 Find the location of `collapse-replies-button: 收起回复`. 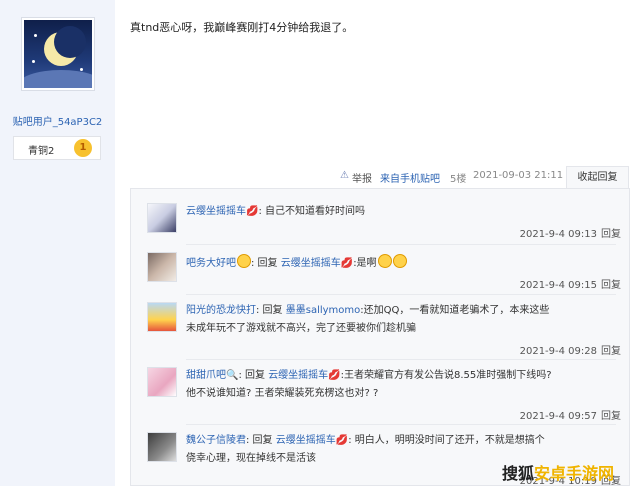

collapse-replies-button: 收起回复 is located at coordinates (597, 177).